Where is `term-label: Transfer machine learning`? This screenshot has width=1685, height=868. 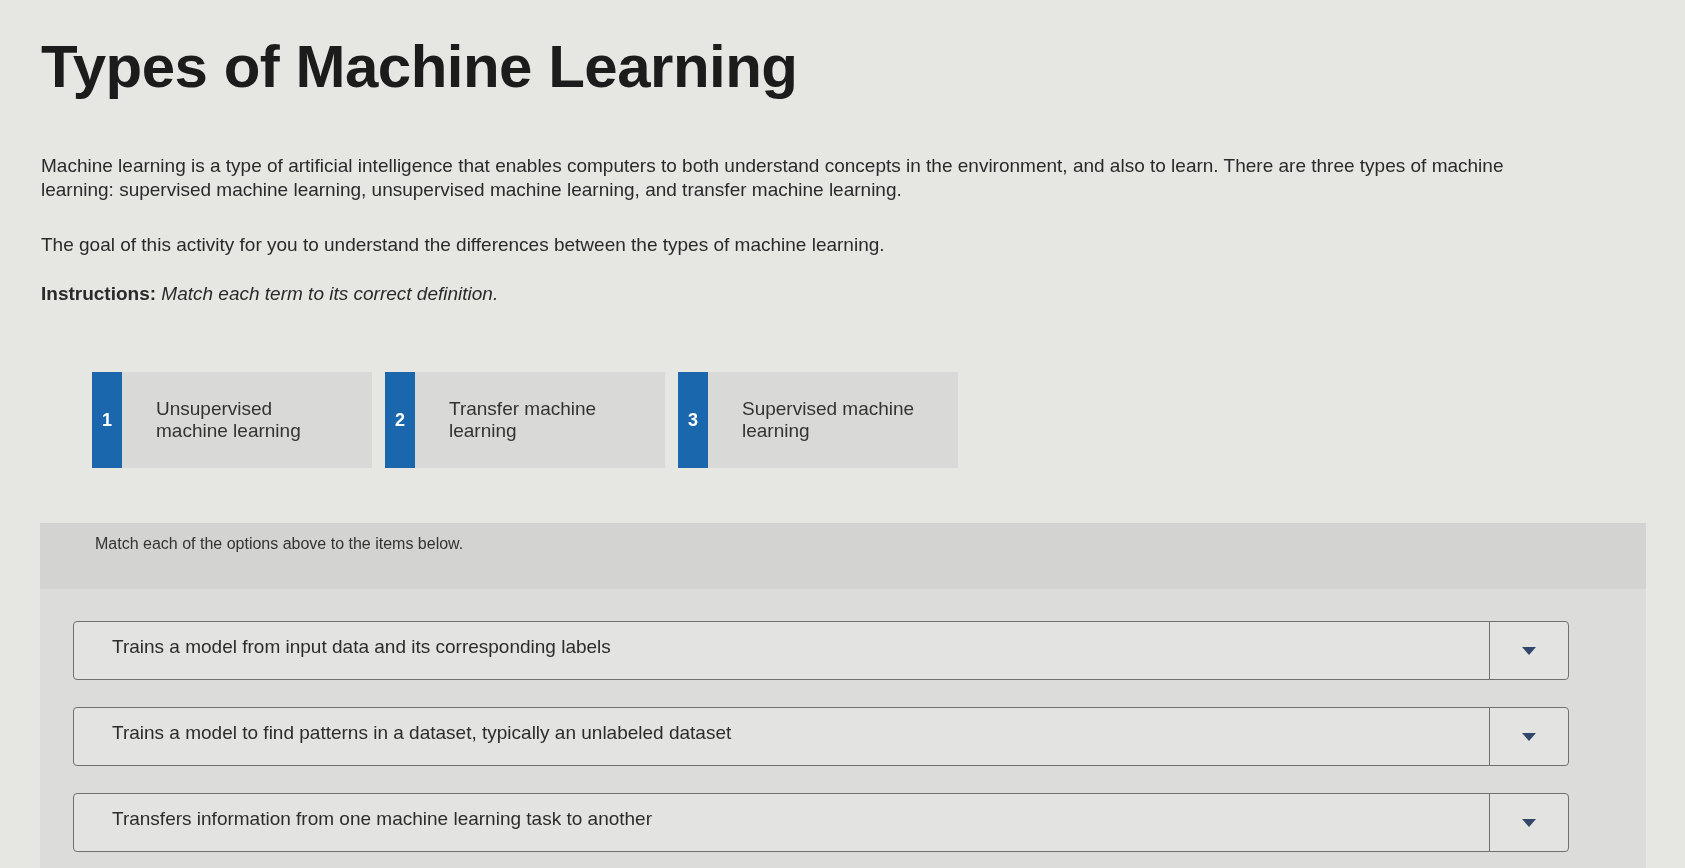 term-label: Transfer machine learning is located at coordinates (523, 420).